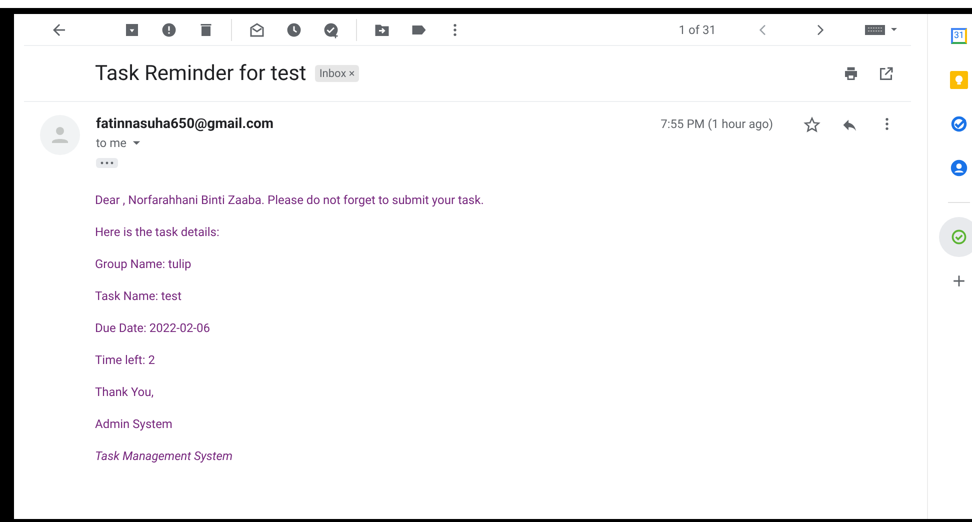  Describe the element at coordinates (157, 232) in the screenshot. I see `body-text: Here is the task details:` at that location.